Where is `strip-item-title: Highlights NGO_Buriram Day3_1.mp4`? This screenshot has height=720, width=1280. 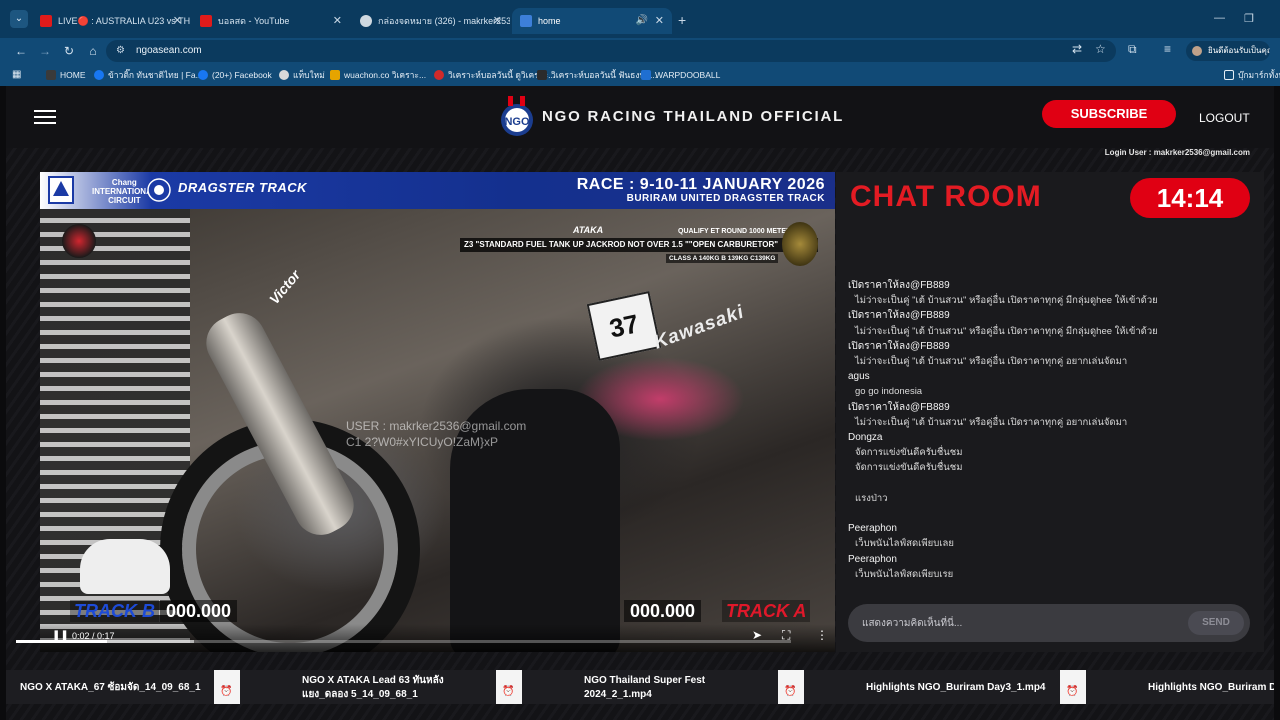 strip-item-title: Highlights NGO_Buriram Day3_1.mp4 is located at coordinates (956, 687).